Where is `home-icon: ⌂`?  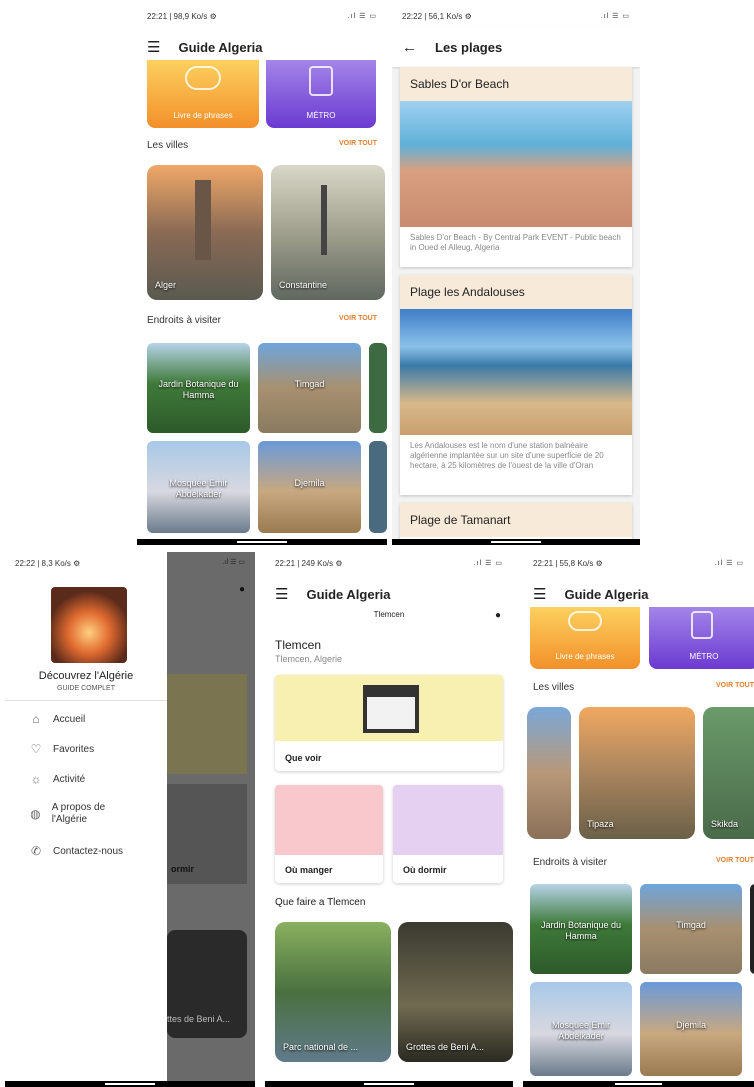
home-icon: ⌂ is located at coordinates (36, 719).